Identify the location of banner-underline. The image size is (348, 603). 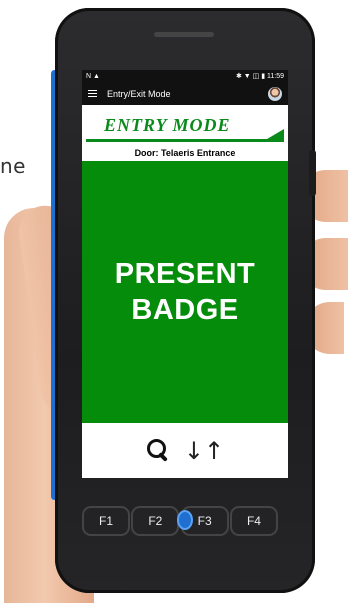
(185, 140).